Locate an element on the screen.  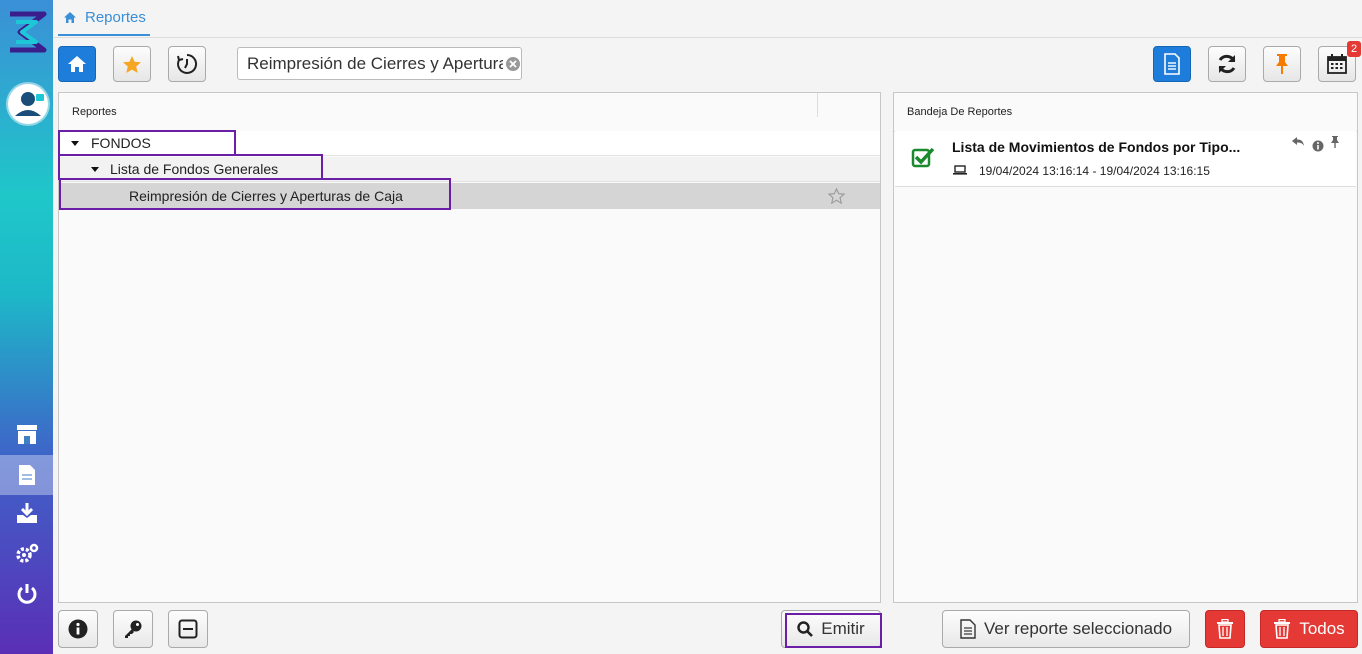
search-input is located at coordinates (371, 63).